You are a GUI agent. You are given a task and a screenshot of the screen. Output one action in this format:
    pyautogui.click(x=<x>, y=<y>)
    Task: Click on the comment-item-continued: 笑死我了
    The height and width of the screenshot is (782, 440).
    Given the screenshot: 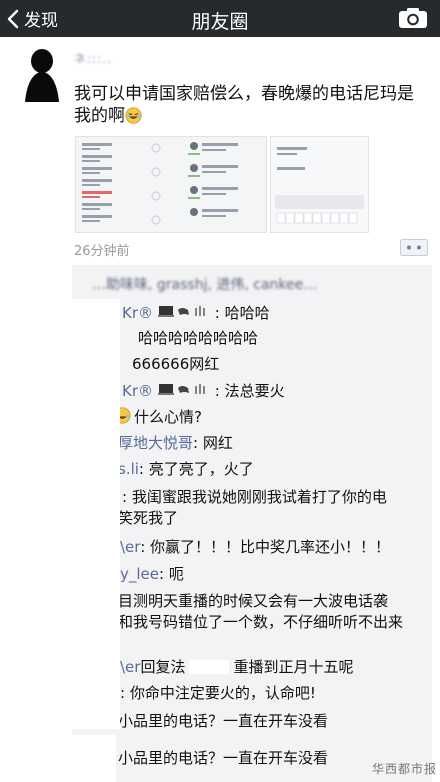 What is the action you would take?
    pyautogui.click(x=148, y=518)
    